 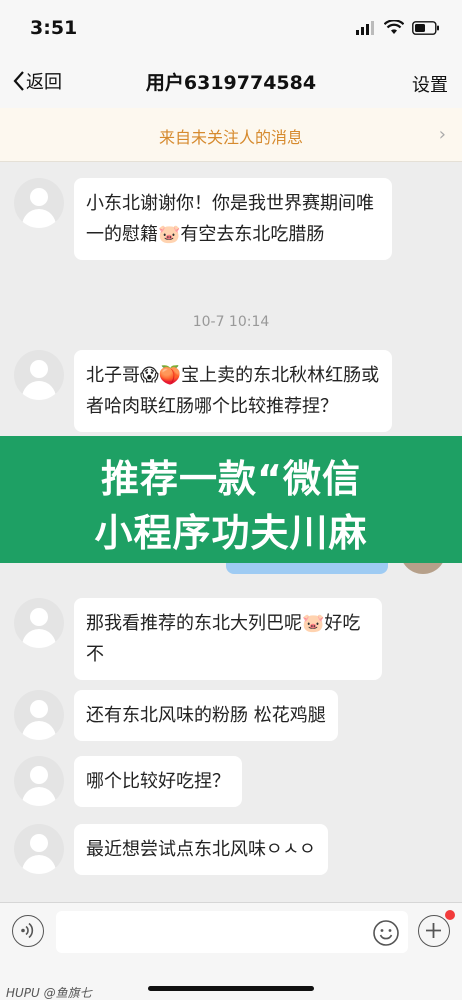 I want to click on status-icons, so click(x=398, y=27).